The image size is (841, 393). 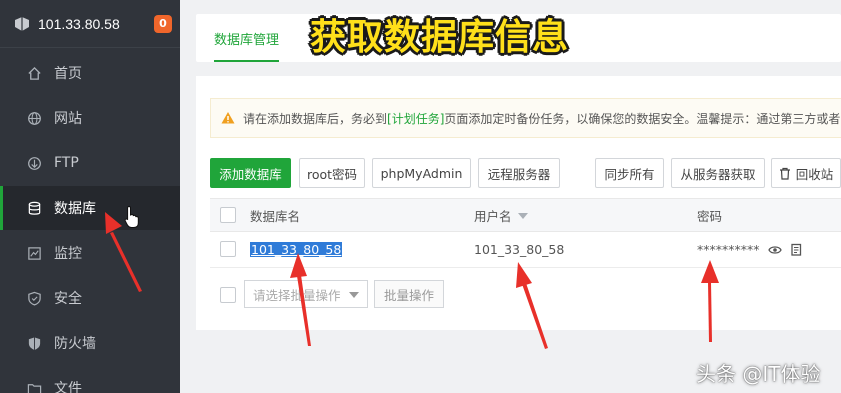 I want to click on recycle-bin-label: 回收站, so click(x=814, y=174).